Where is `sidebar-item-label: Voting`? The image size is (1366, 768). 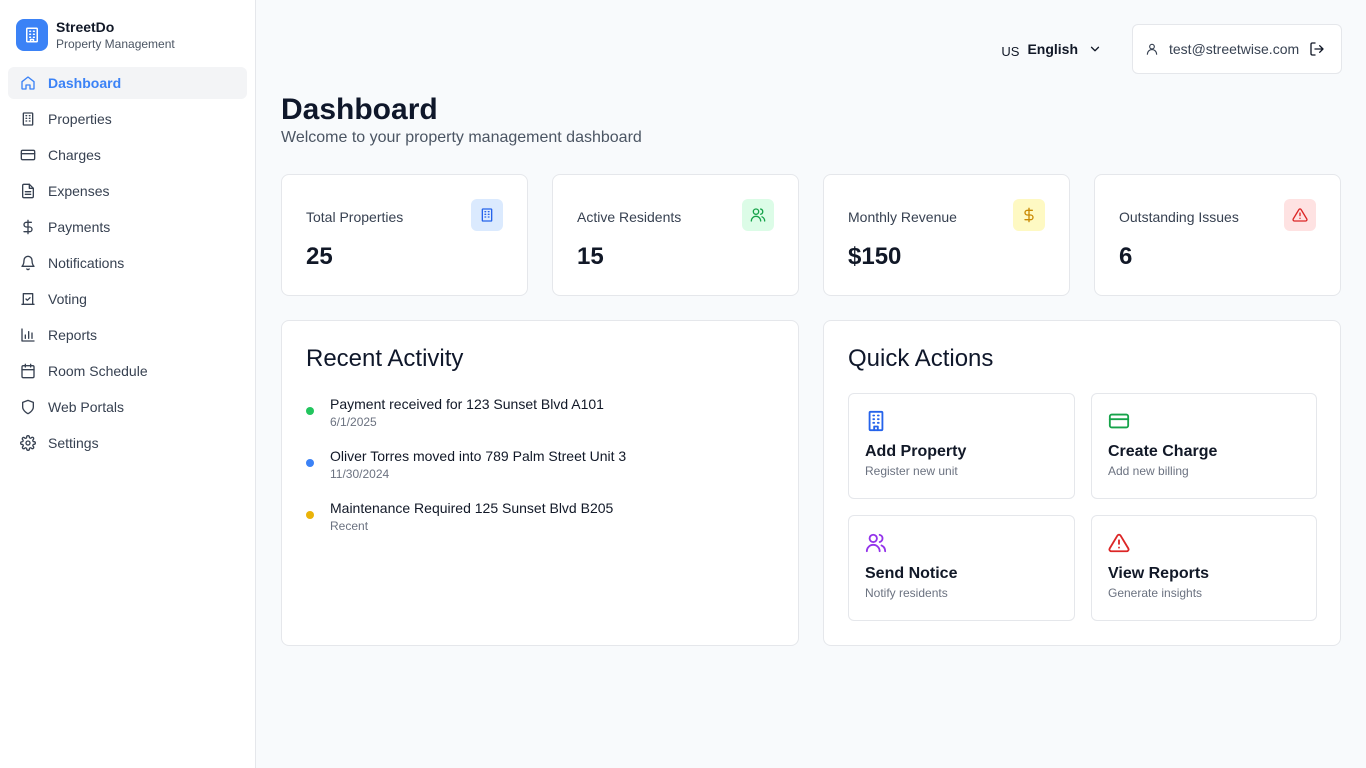
sidebar-item-label: Voting is located at coordinates (67, 299).